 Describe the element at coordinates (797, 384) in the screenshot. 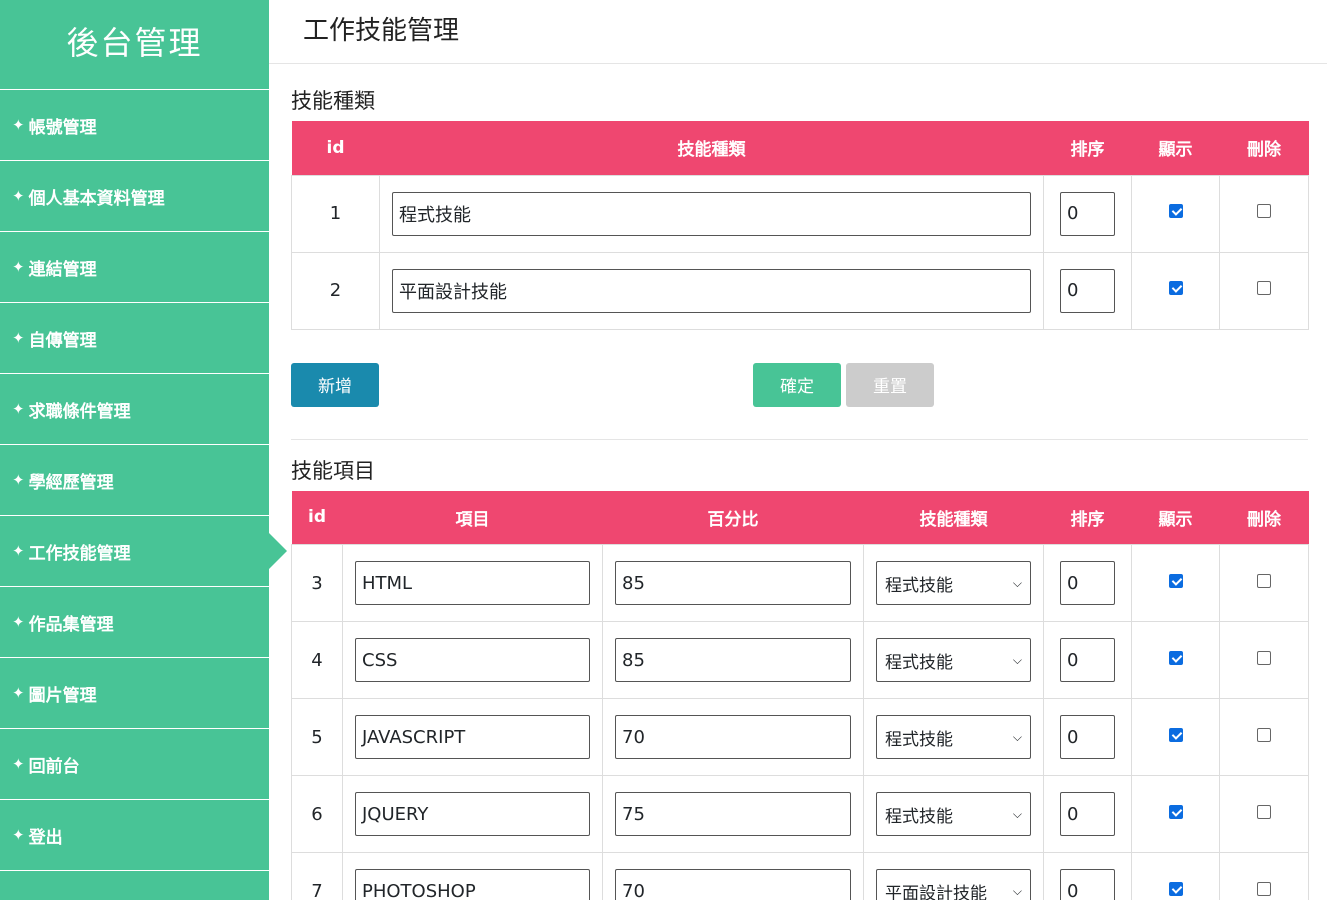

I see `confirm-button: 確定` at that location.